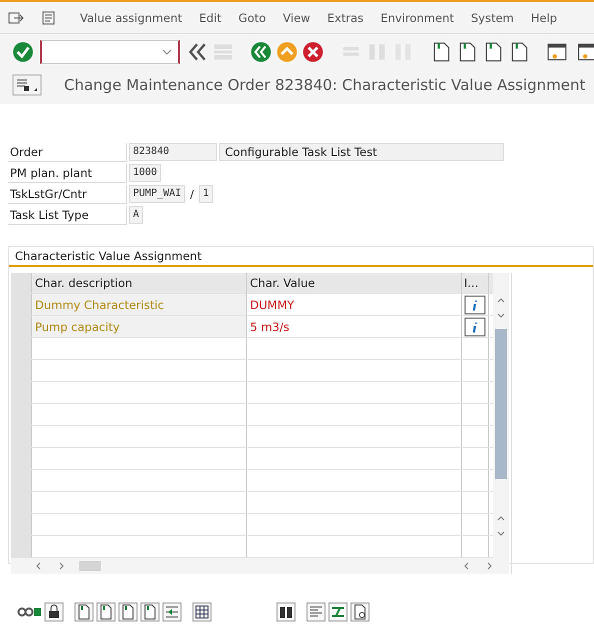  What do you see at coordinates (54, 612) in the screenshot?
I see `lock-icon` at bounding box center [54, 612].